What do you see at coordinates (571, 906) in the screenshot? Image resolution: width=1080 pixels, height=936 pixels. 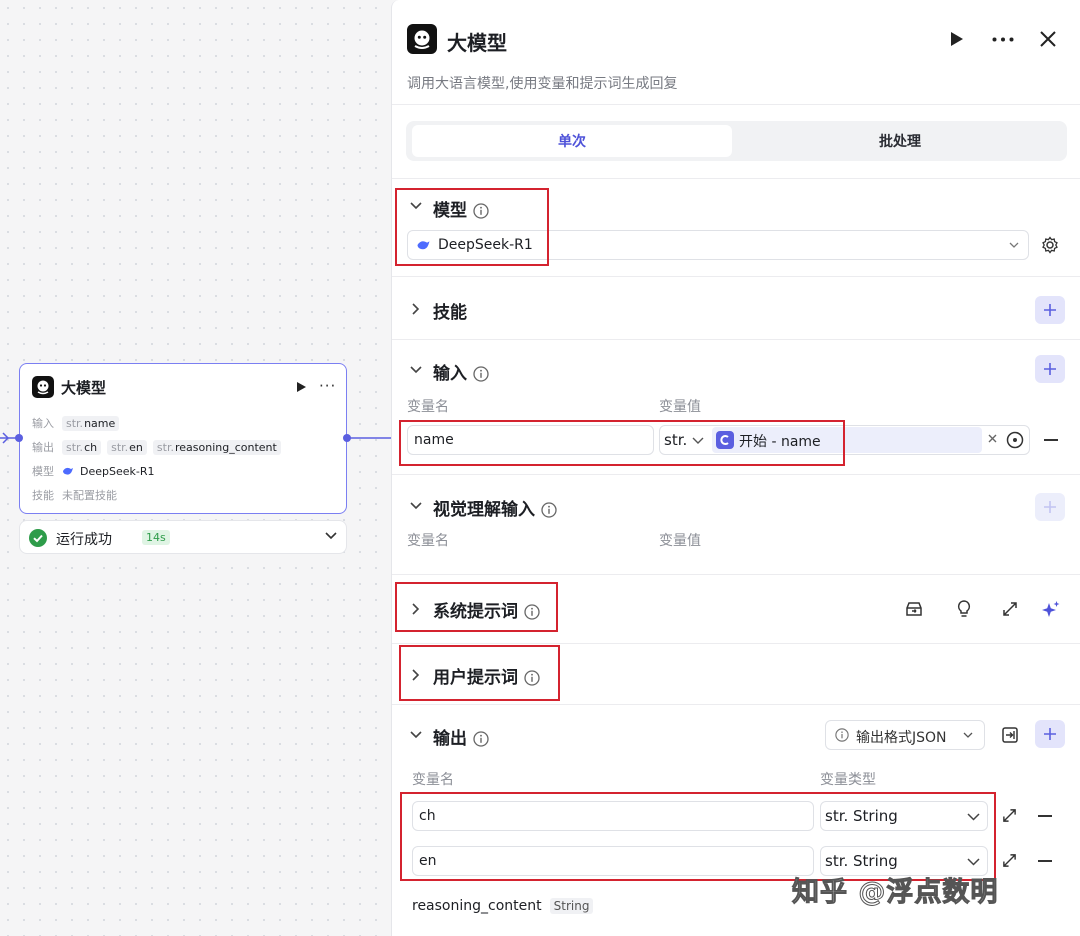 I see `reasoning-type-badge: String` at bounding box center [571, 906].